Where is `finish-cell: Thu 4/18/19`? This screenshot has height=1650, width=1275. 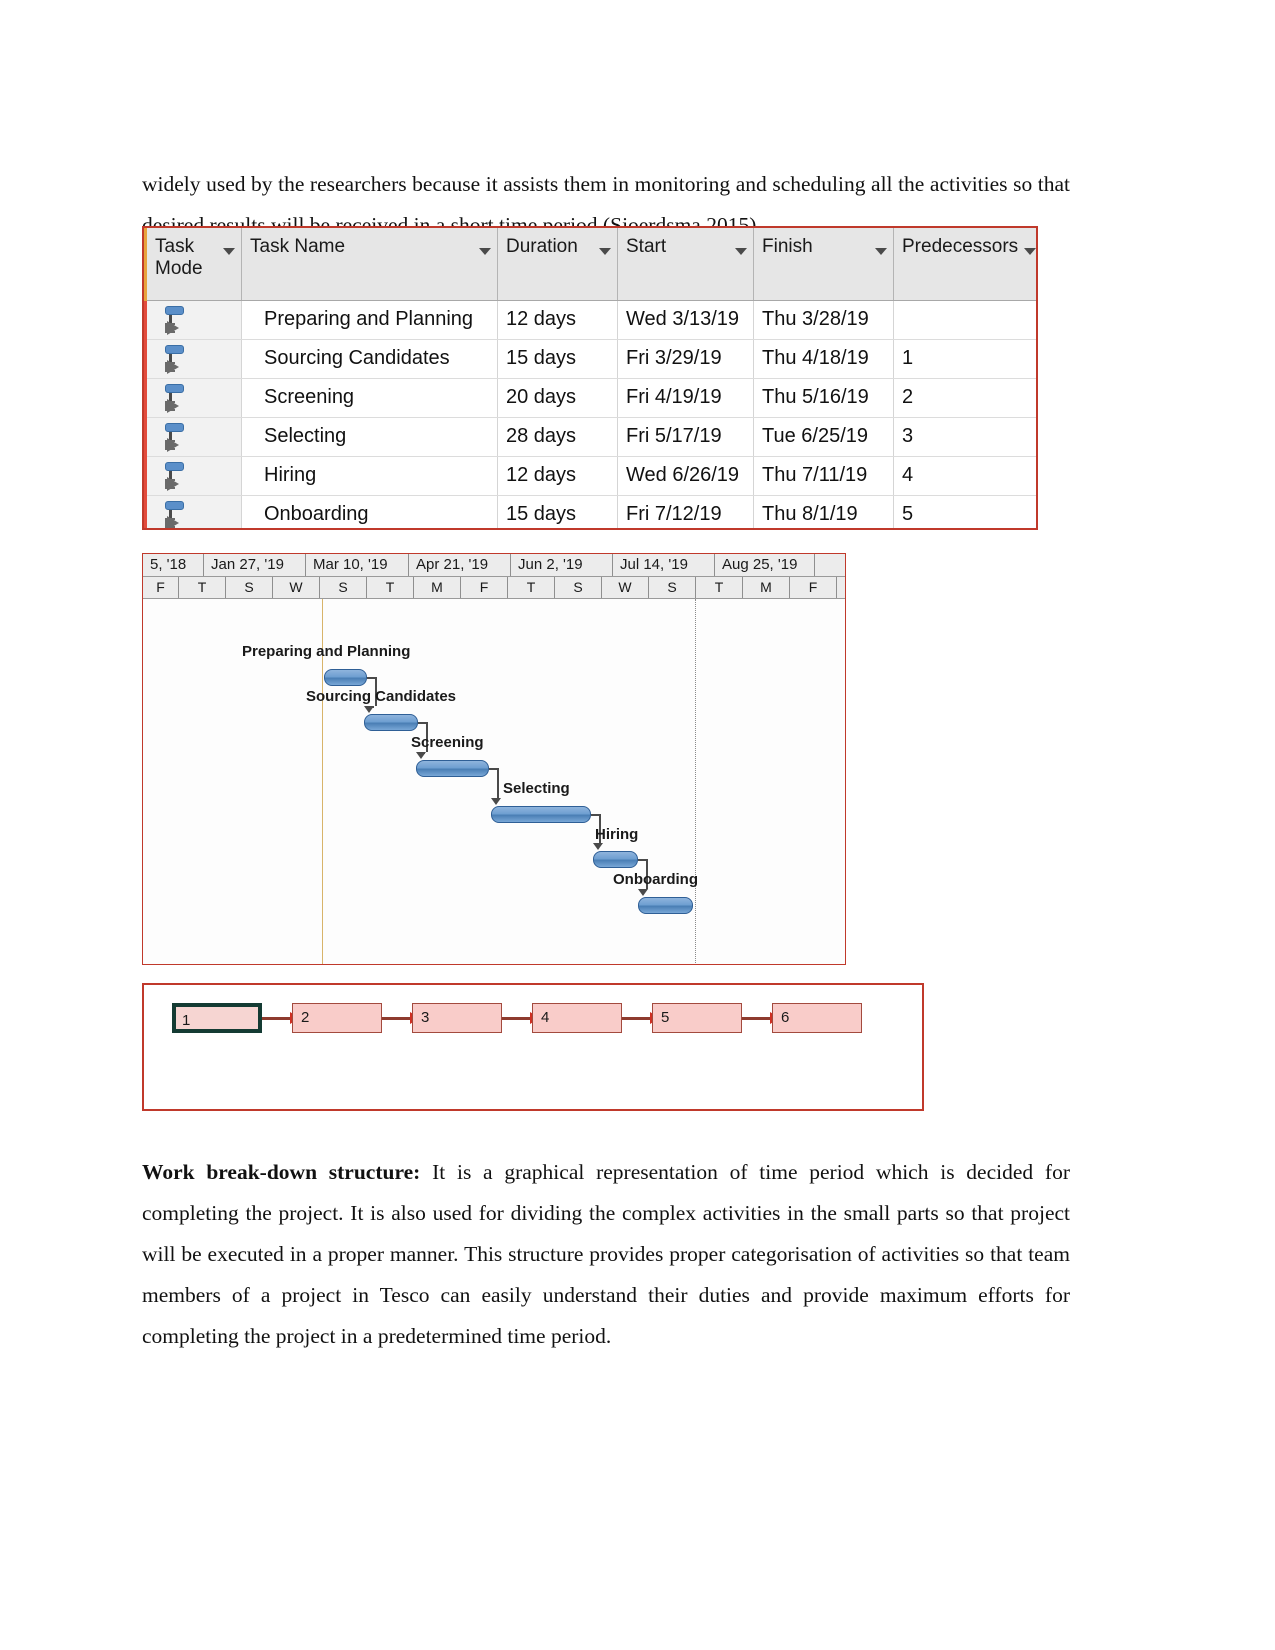 finish-cell: Thu 4/18/19 is located at coordinates (823, 359).